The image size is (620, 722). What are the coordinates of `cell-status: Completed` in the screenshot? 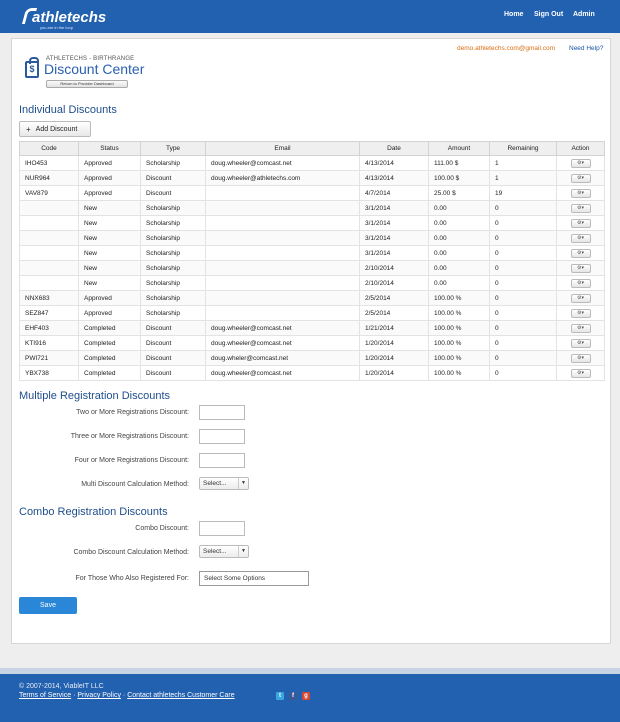 It's located at (109, 328).